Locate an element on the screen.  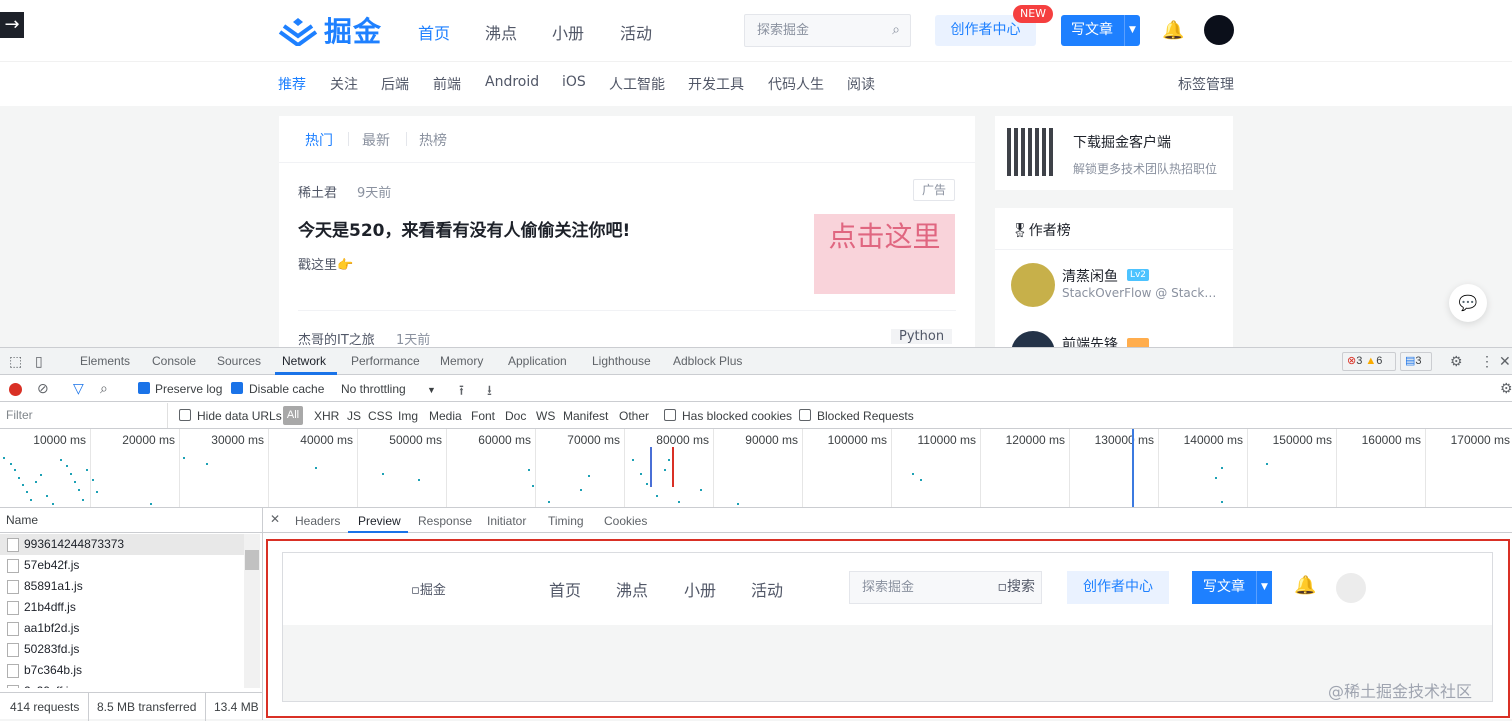
request-row: 2c29cff.js is located at coordinates (122, 684).